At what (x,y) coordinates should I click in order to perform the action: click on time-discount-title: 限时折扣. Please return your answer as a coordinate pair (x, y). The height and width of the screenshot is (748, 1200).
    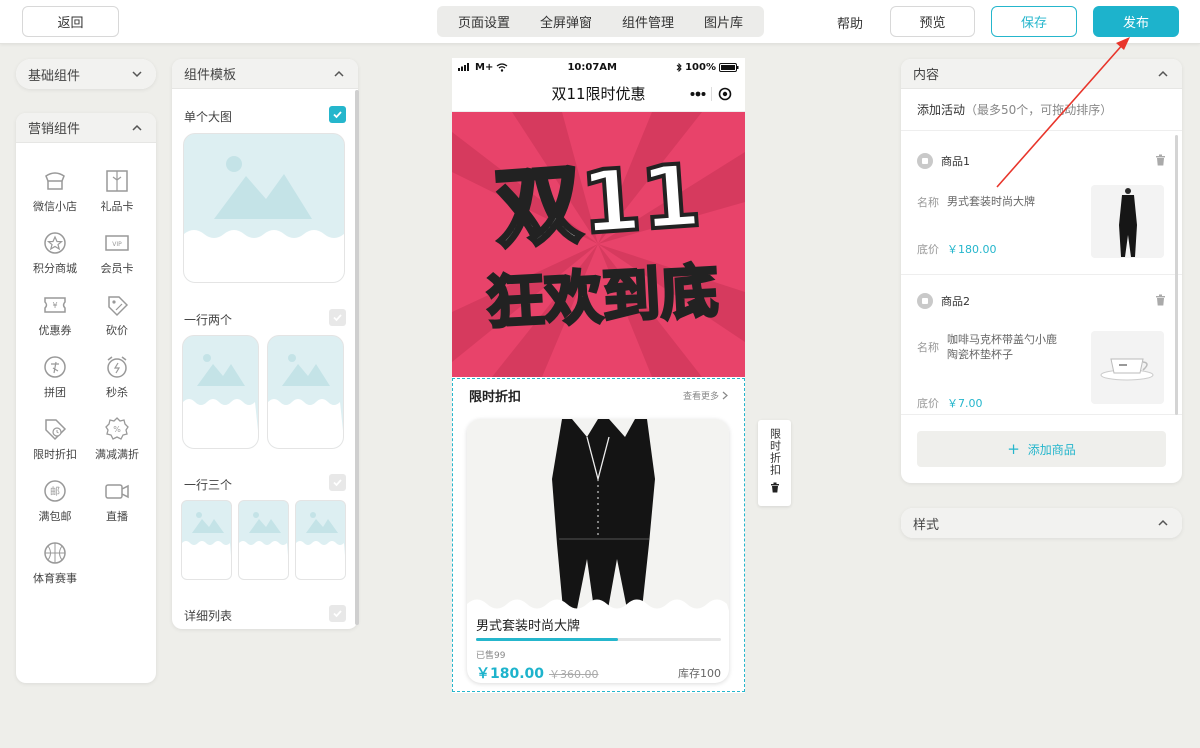
    Looking at the image, I should click on (495, 397).